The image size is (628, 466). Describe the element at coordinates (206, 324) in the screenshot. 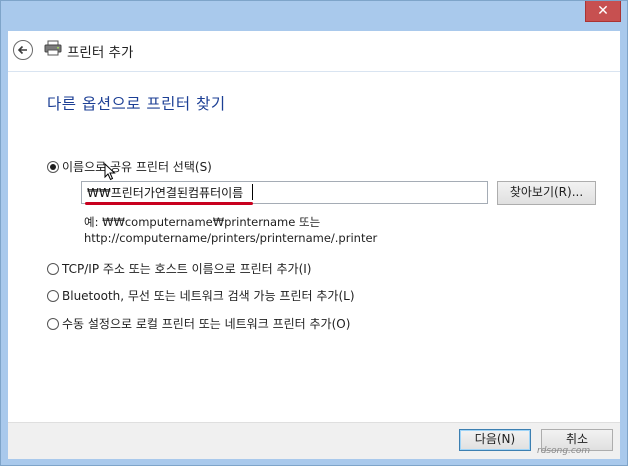

I see `option-label: 수동 설정으로 로컬 프린터 또는 네트워크 프린터 추가(O)` at that location.